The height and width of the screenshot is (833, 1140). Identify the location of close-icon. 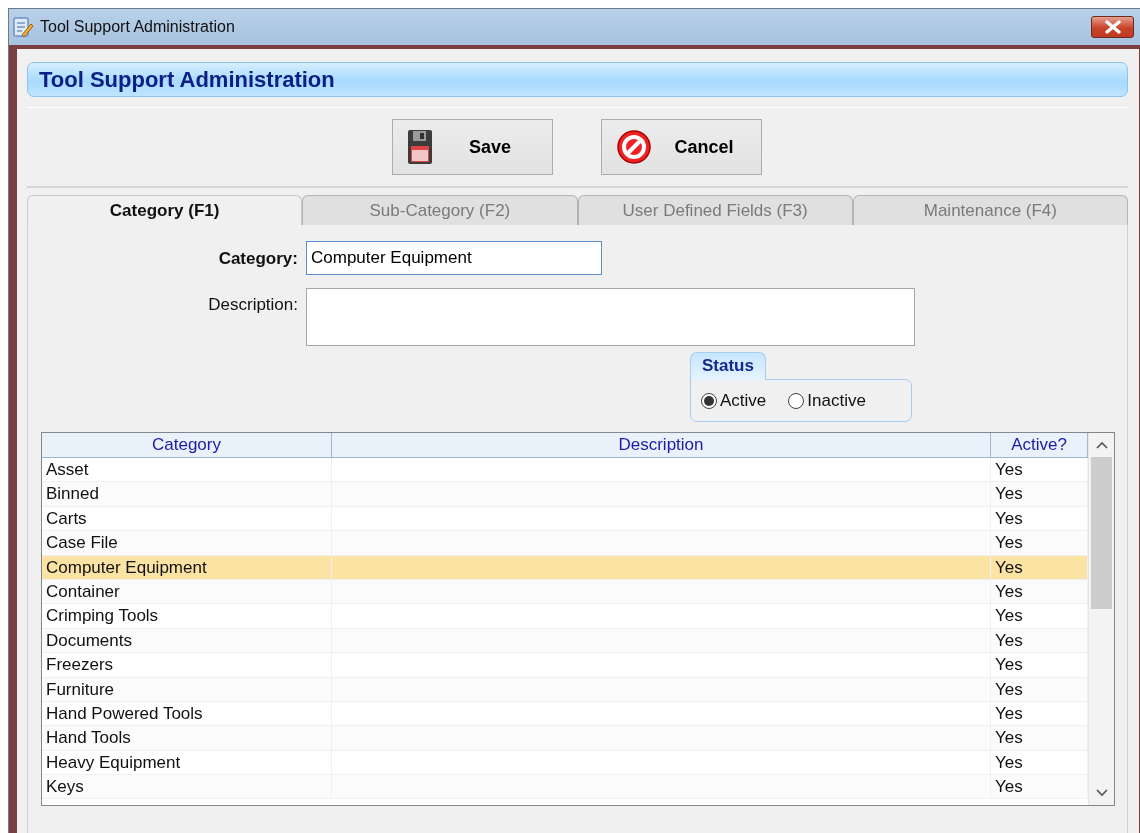
(1112, 27).